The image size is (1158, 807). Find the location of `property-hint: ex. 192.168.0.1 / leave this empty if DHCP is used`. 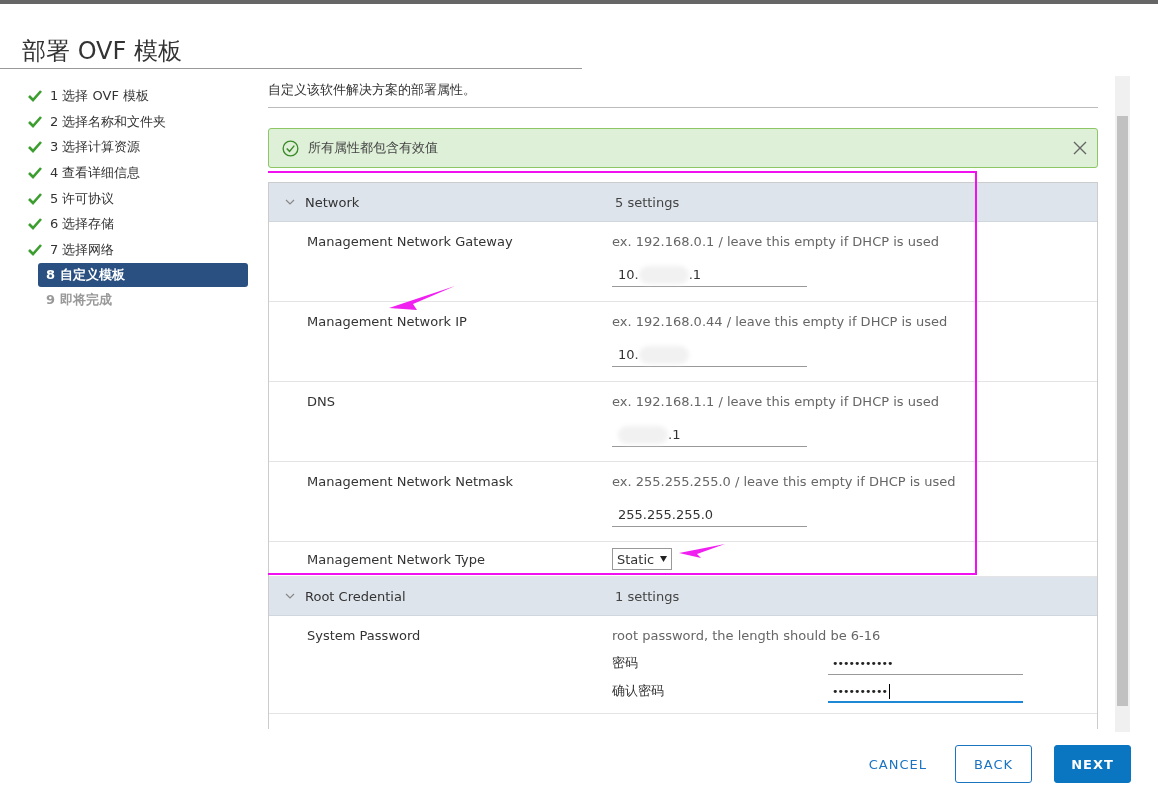

property-hint: ex. 192.168.0.1 / leave this empty if DHCP is used is located at coordinates (776, 241).